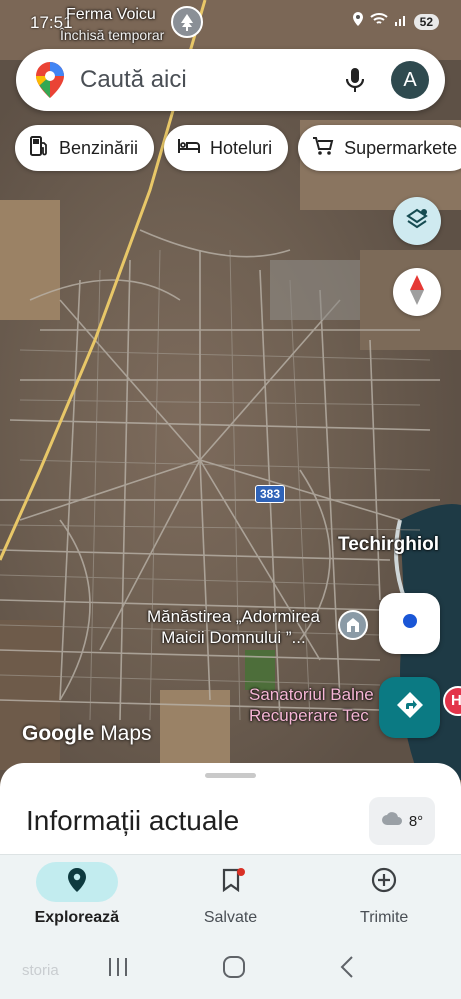 The height and width of the screenshot is (999, 461). What do you see at coordinates (401, 21) in the screenshot?
I see `signal-icon` at bounding box center [401, 21].